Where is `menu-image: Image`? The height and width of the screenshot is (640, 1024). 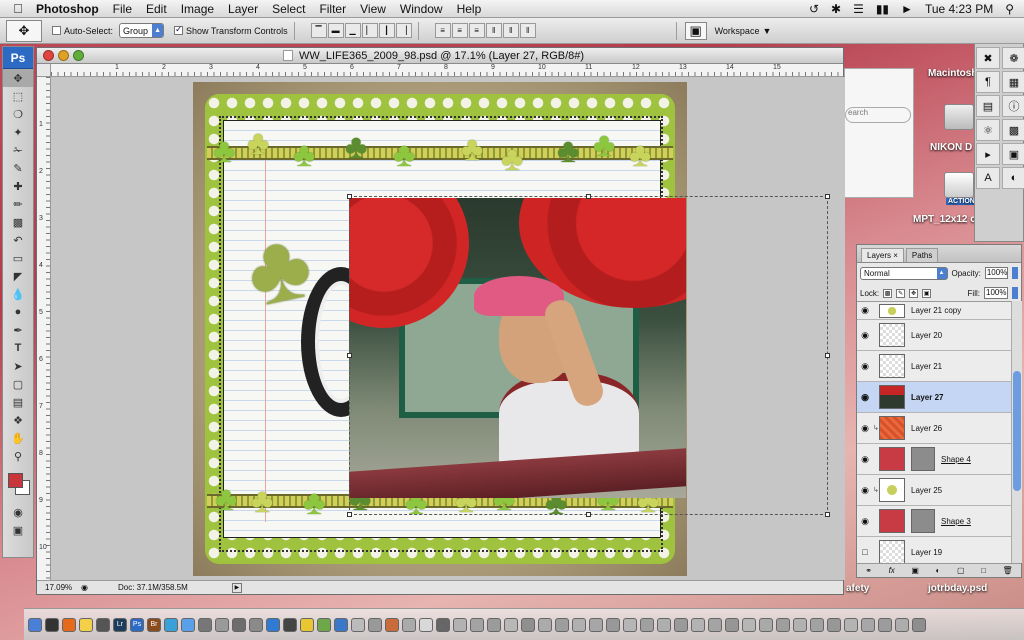
menu-image: Image is located at coordinates (197, 9).